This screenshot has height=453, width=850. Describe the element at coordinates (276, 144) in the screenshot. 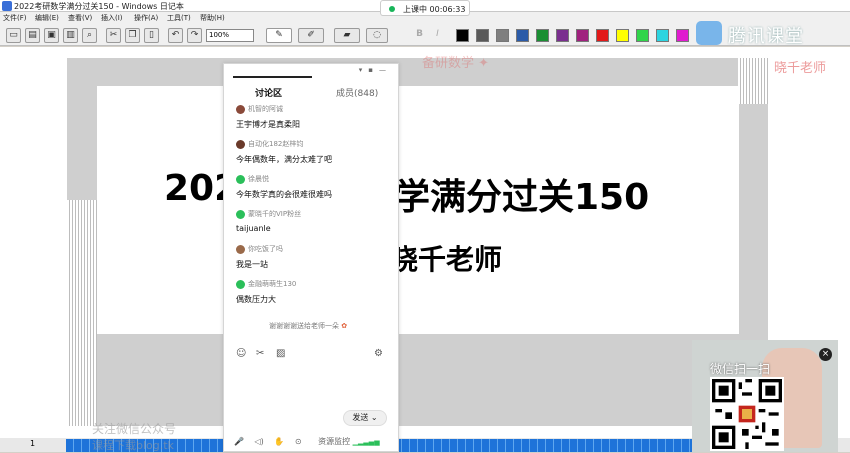

I see `username: 自动化182赵梓钧` at that location.